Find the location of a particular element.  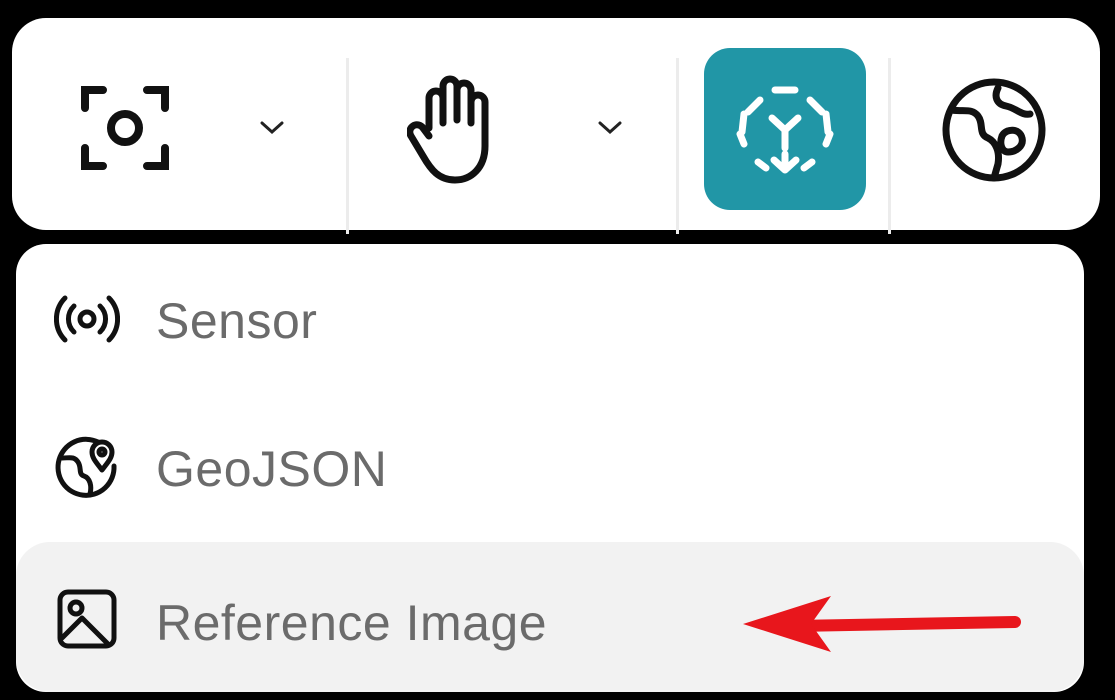

move-arrows-icon is located at coordinates (785, 130).